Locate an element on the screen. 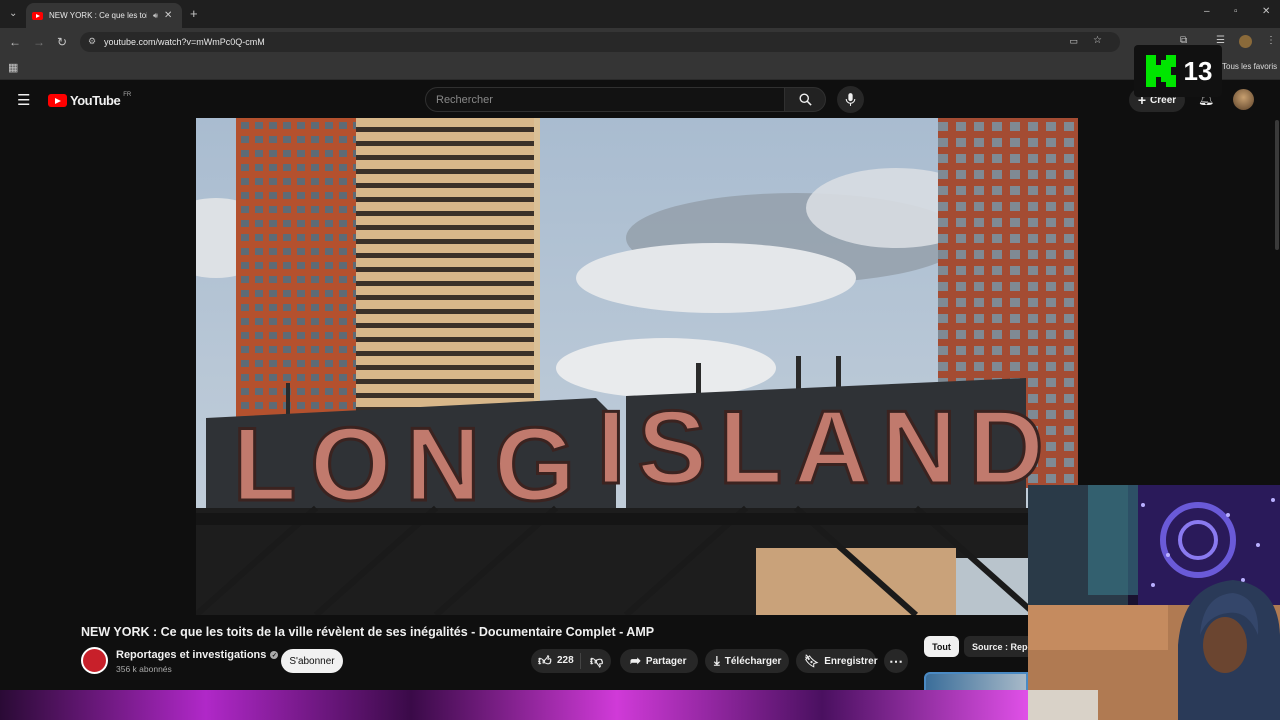  site-info-icon: ⚙ is located at coordinates (92, 41).